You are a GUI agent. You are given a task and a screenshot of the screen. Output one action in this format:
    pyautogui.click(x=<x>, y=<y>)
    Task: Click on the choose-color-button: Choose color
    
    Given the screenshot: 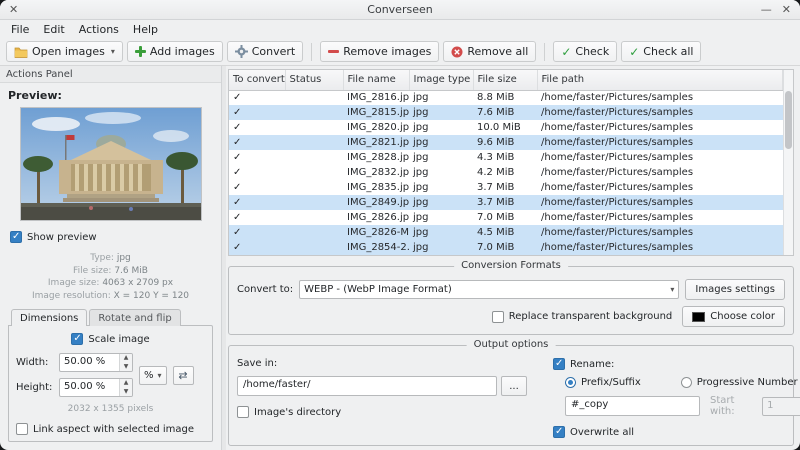 What is the action you would take?
    pyautogui.click(x=733, y=316)
    